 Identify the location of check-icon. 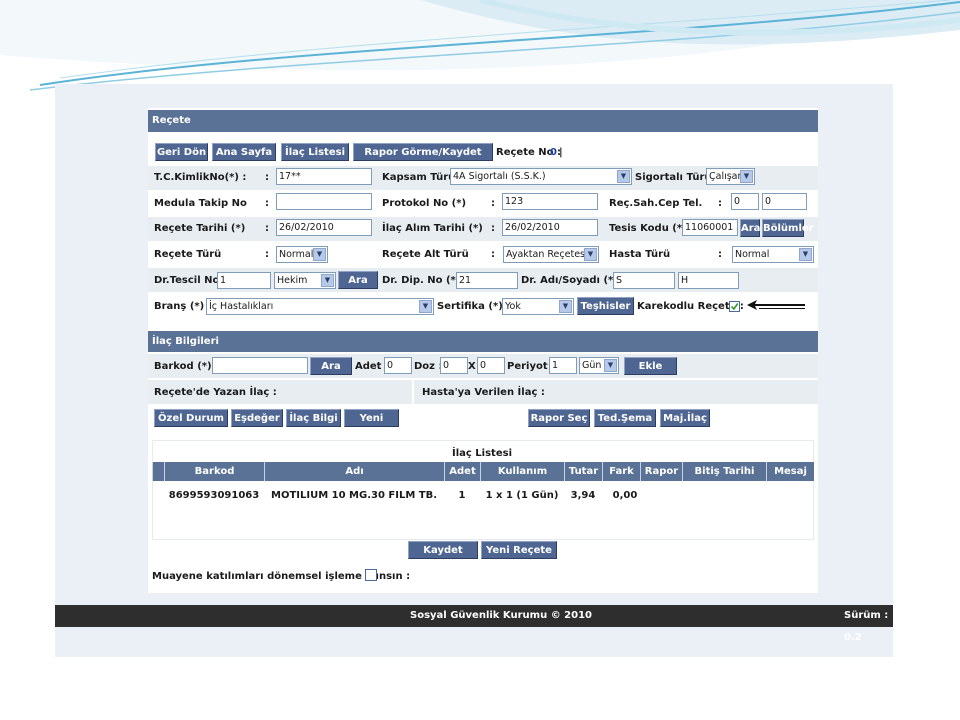
(734, 307).